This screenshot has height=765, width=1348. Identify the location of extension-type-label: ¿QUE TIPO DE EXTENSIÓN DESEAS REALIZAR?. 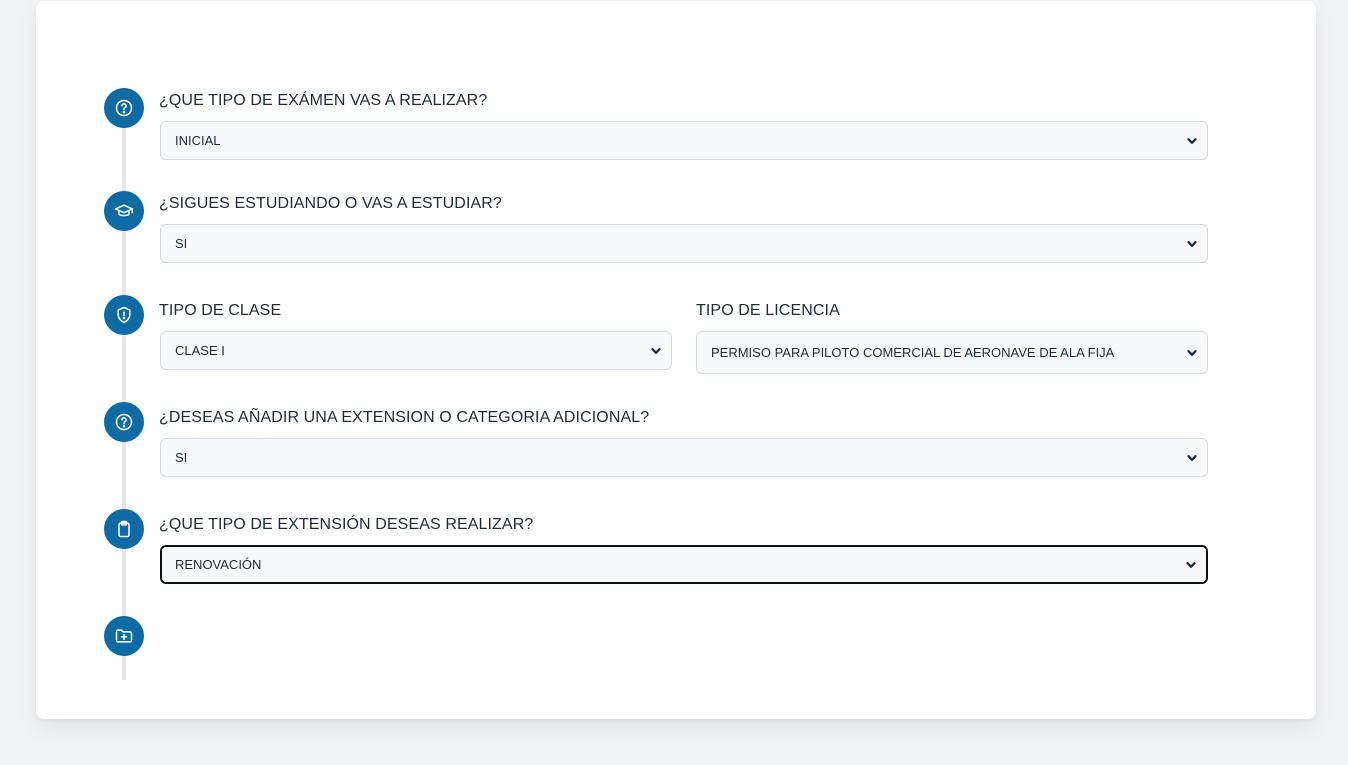
(346, 524).